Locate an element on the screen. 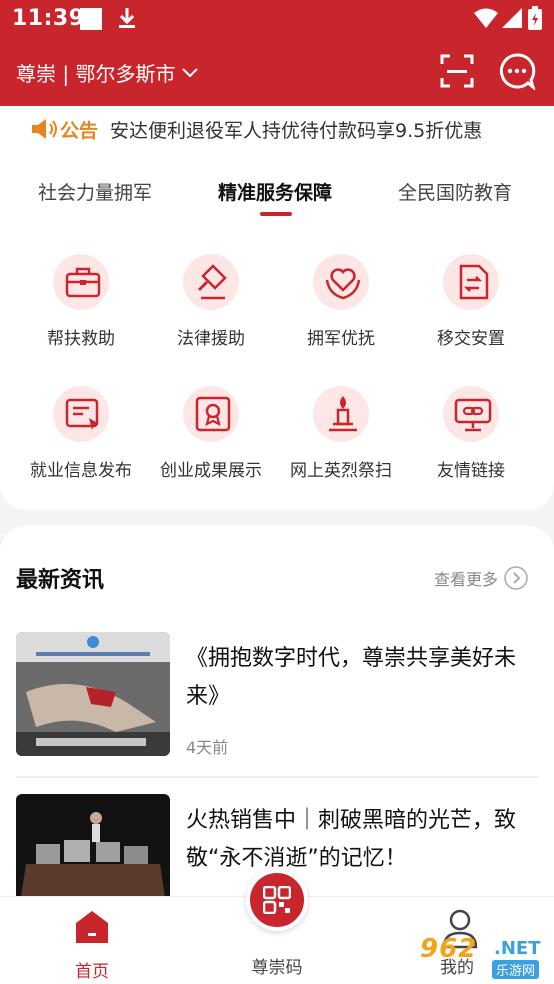 This screenshot has width=554, height=984. signal-icon is located at coordinates (512, 18).